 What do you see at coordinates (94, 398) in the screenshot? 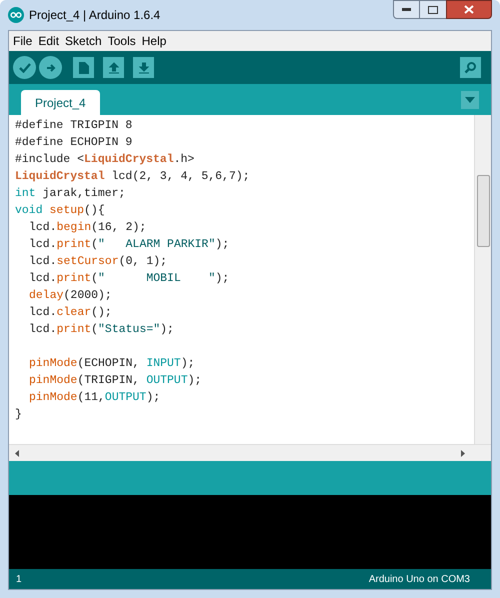
I see `code-line: pinMode(11,OUTPUT);` at bounding box center [94, 398].